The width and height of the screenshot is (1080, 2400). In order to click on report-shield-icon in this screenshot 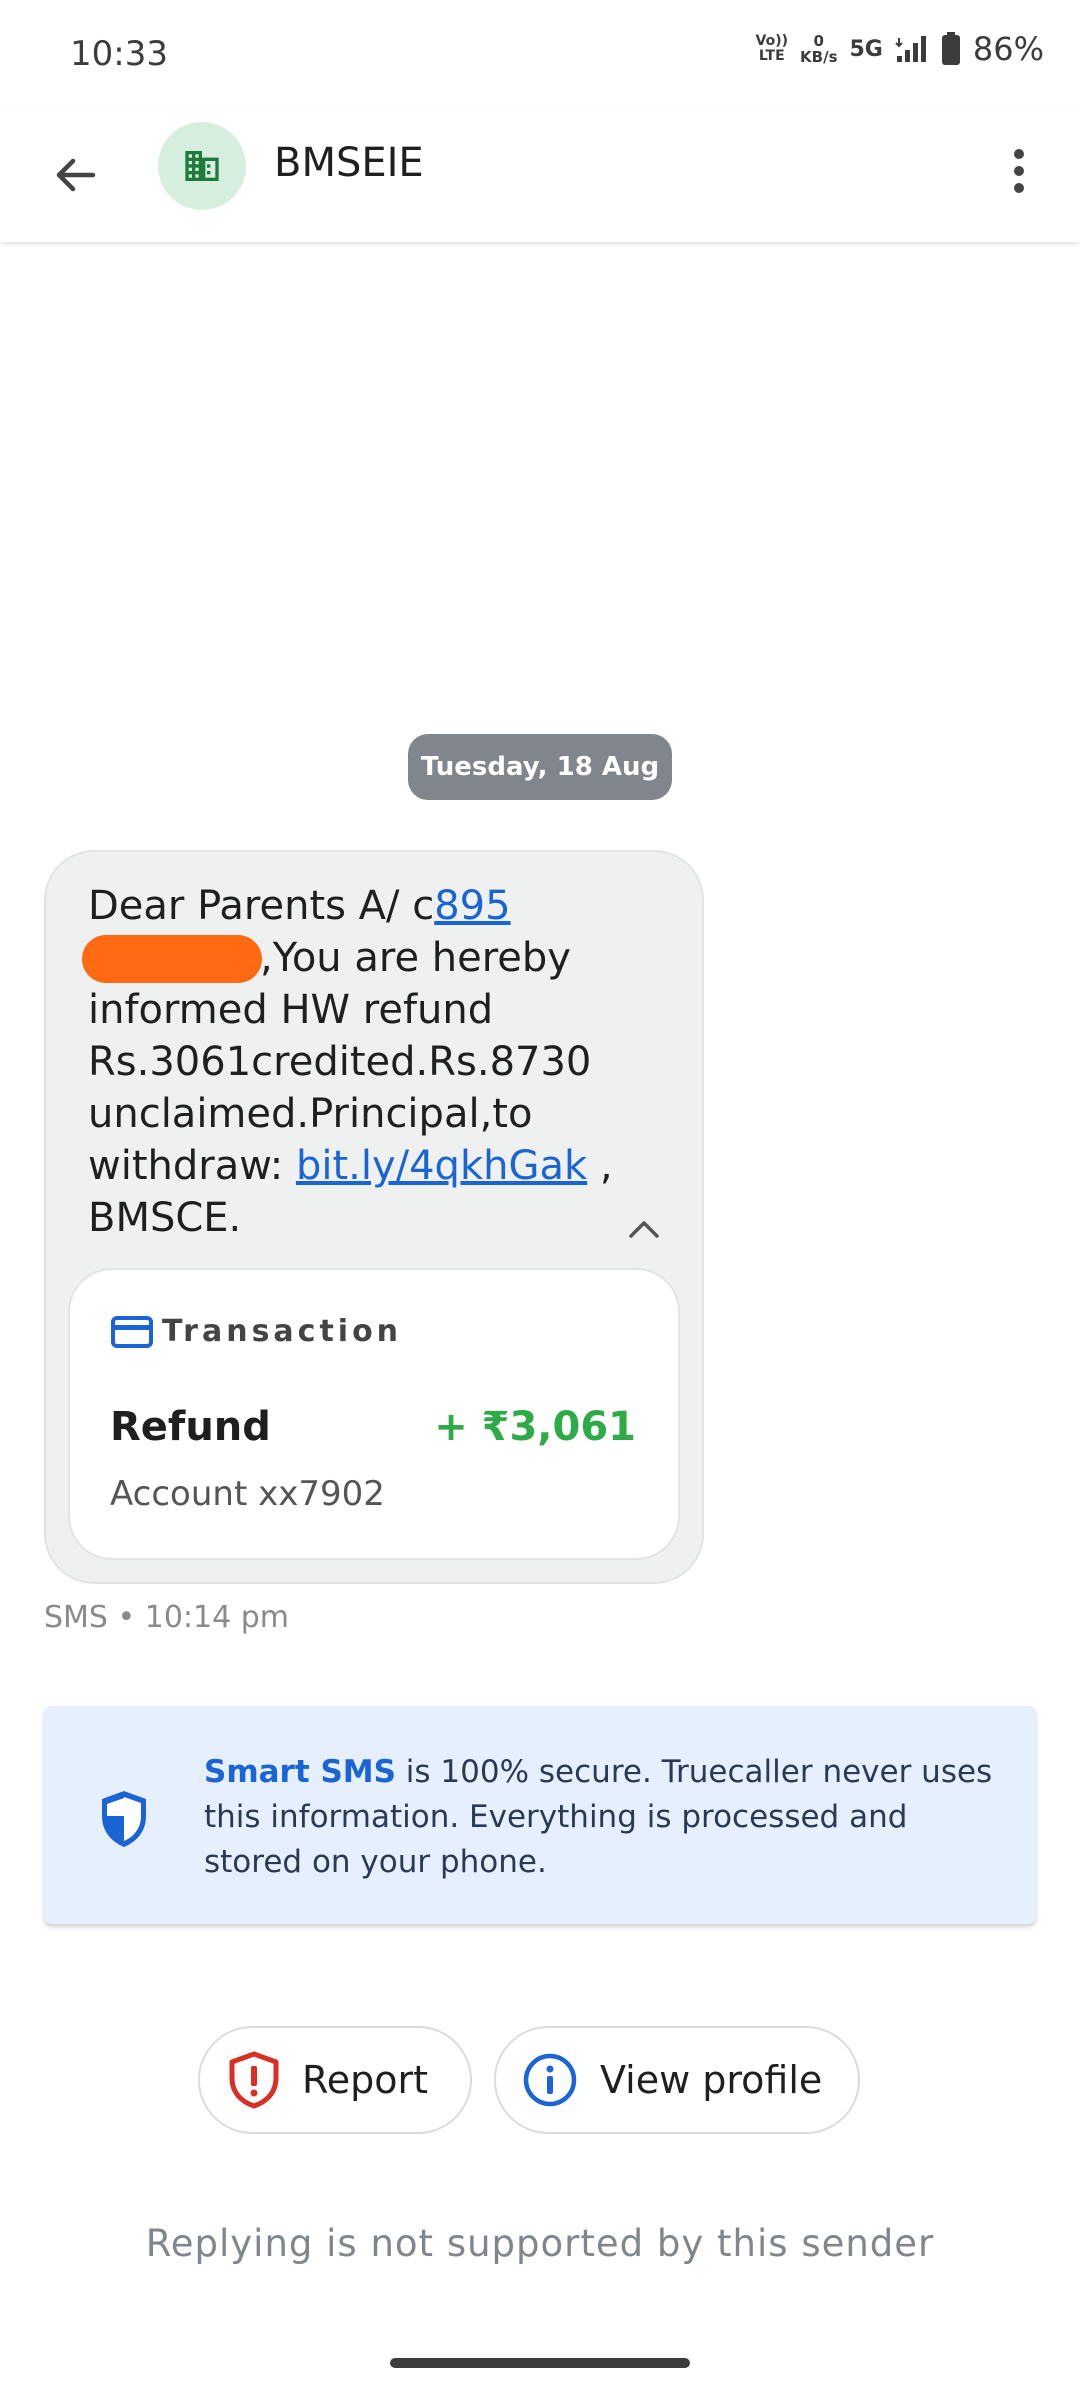, I will do `click(254, 2080)`.